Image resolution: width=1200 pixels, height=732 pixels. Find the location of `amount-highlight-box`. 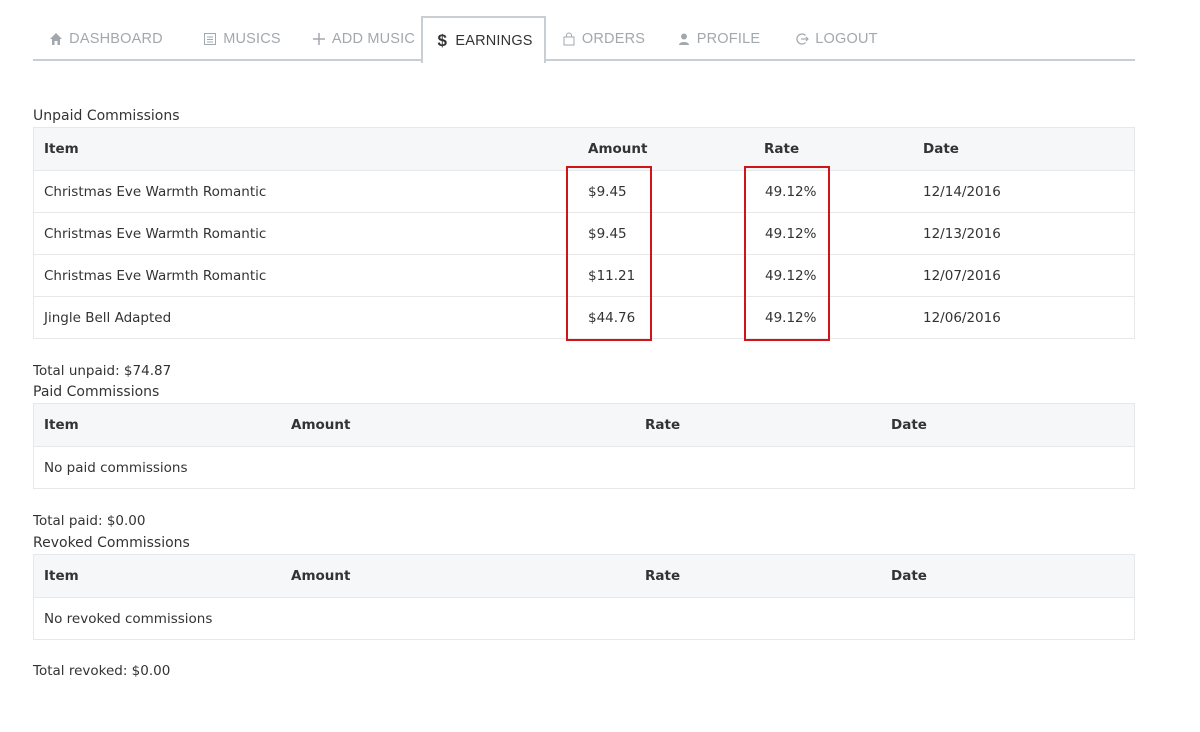

amount-highlight-box is located at coordinates (609, 253).